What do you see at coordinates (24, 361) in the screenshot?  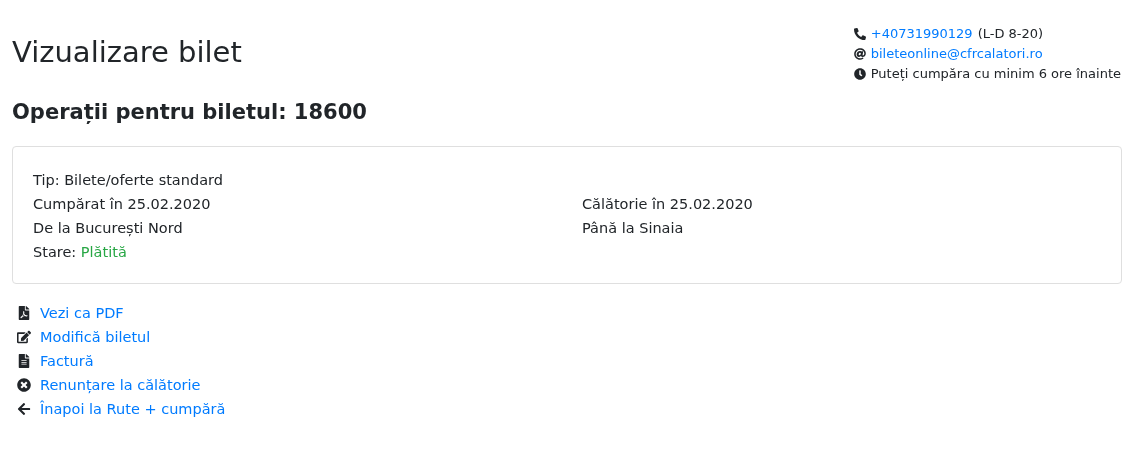 I see `document-icon` at bounding box center [24, 361].